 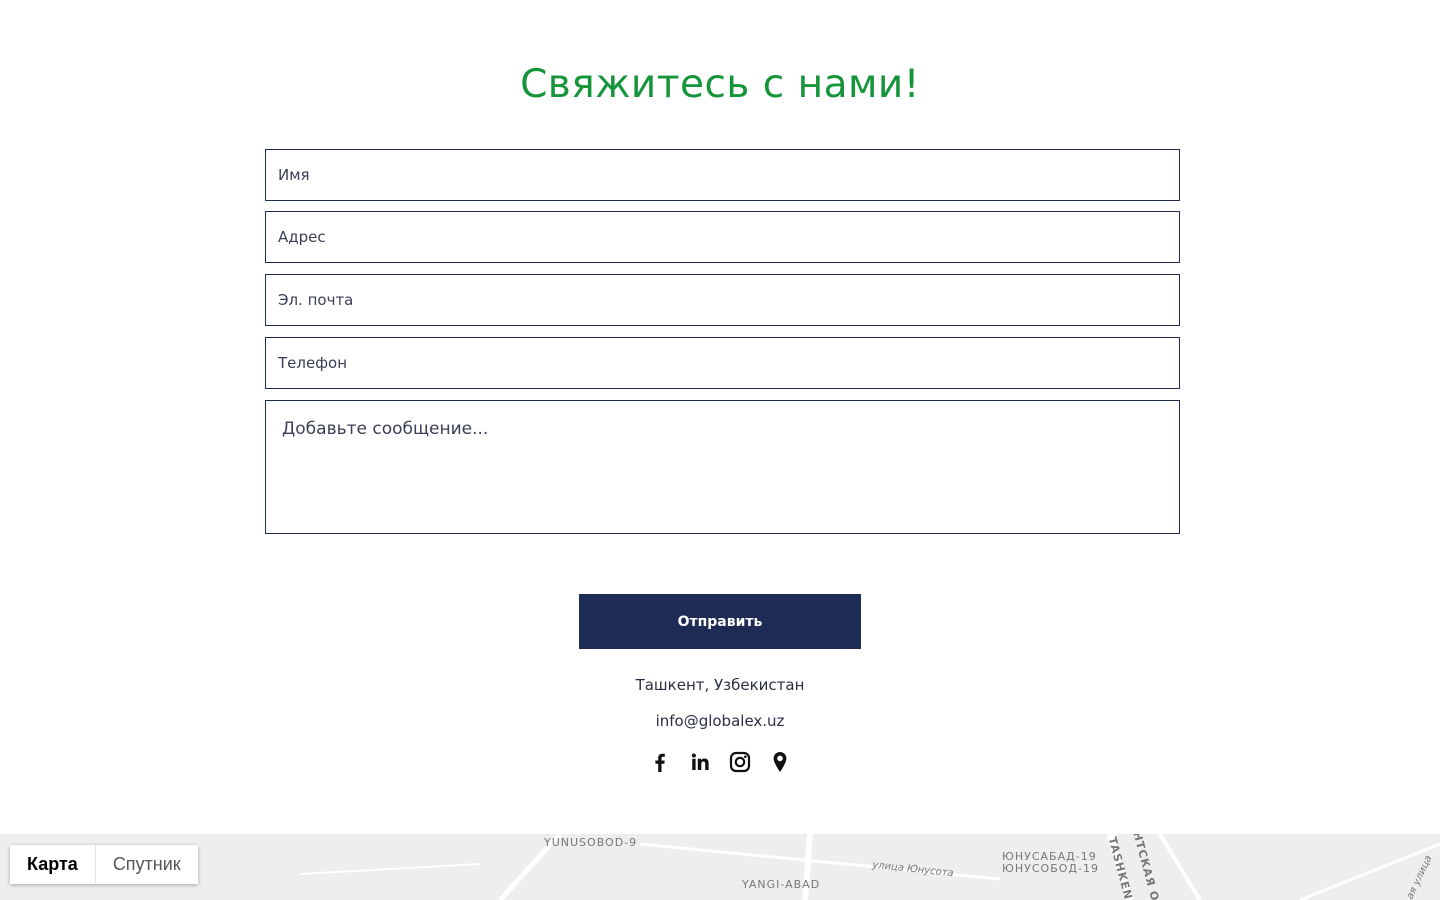 I want to click on message-textarea, so click(x=722, y=467).